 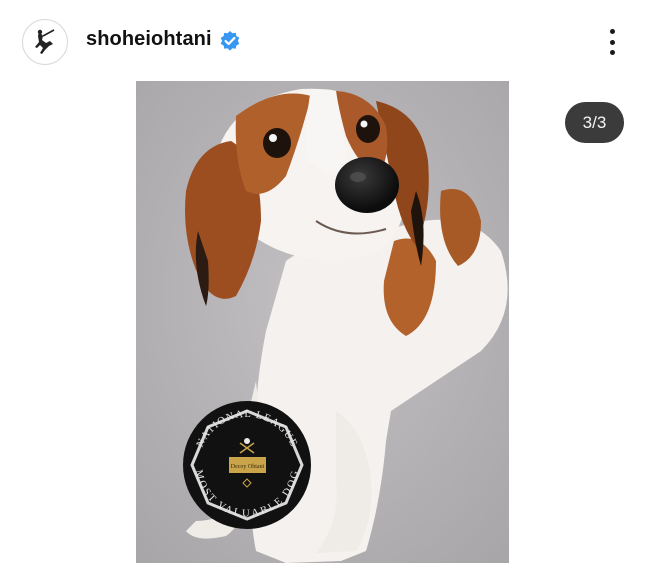 I want to click on verified-badge-icon, so click(x=230, y=41).